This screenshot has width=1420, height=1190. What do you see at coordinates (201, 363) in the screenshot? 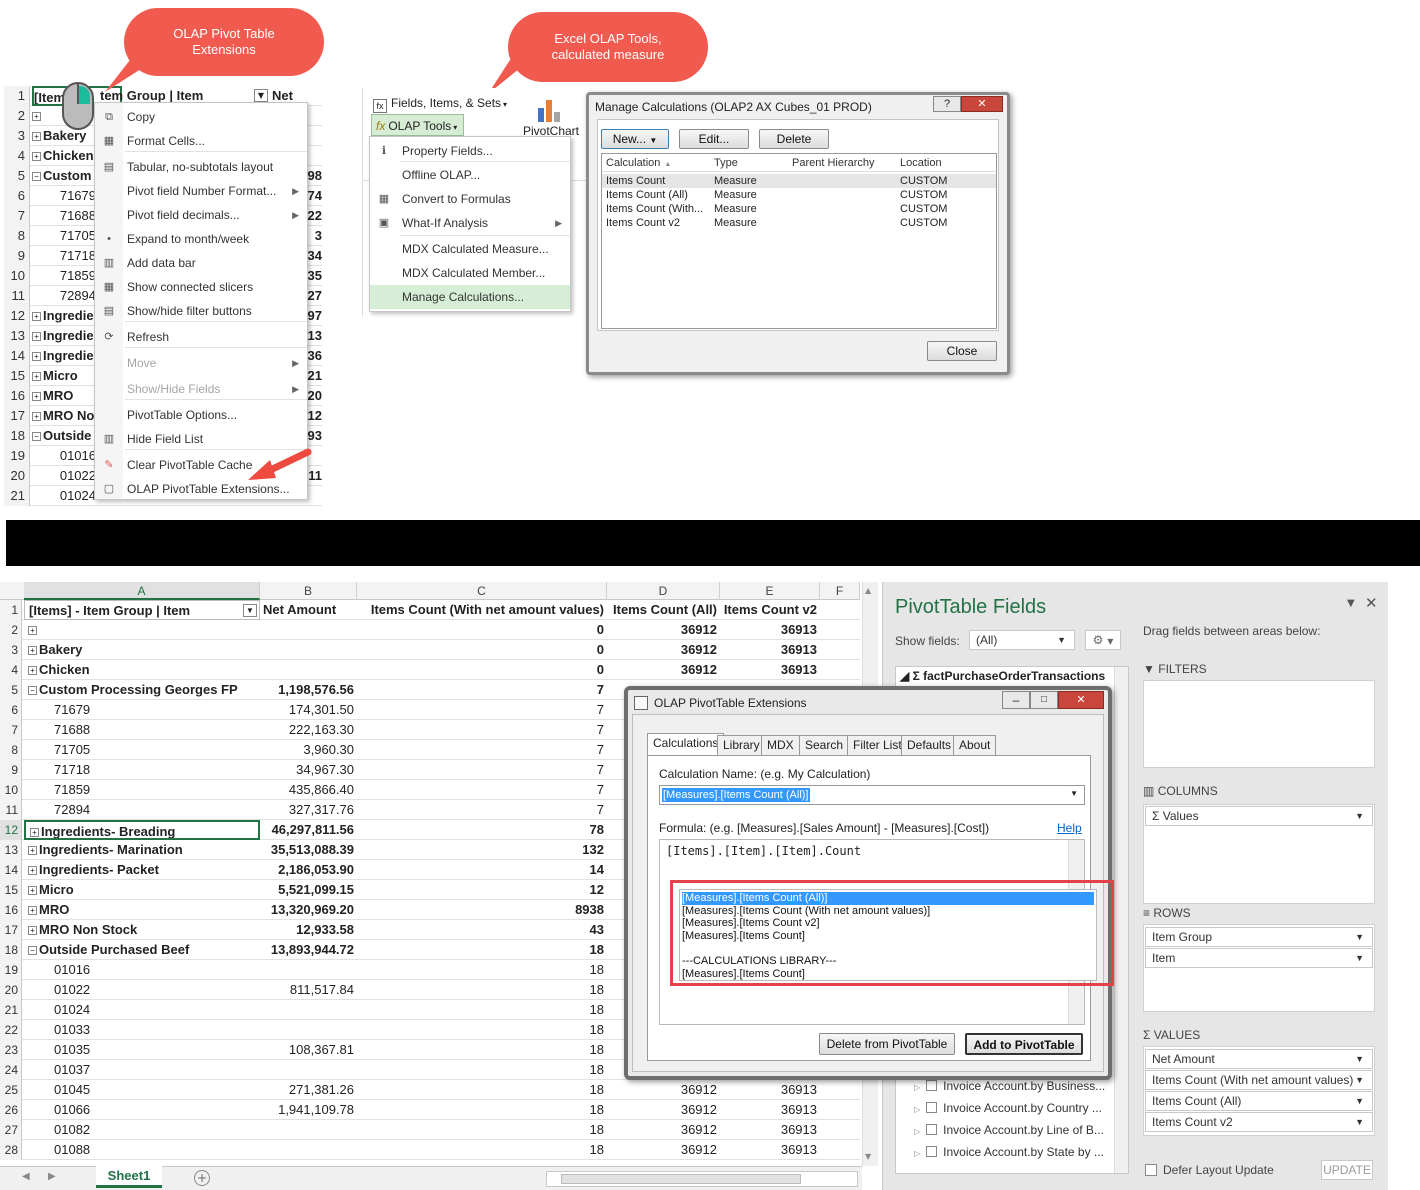
I see `menu-item: Move ▶` at bounding box center [201, 363].